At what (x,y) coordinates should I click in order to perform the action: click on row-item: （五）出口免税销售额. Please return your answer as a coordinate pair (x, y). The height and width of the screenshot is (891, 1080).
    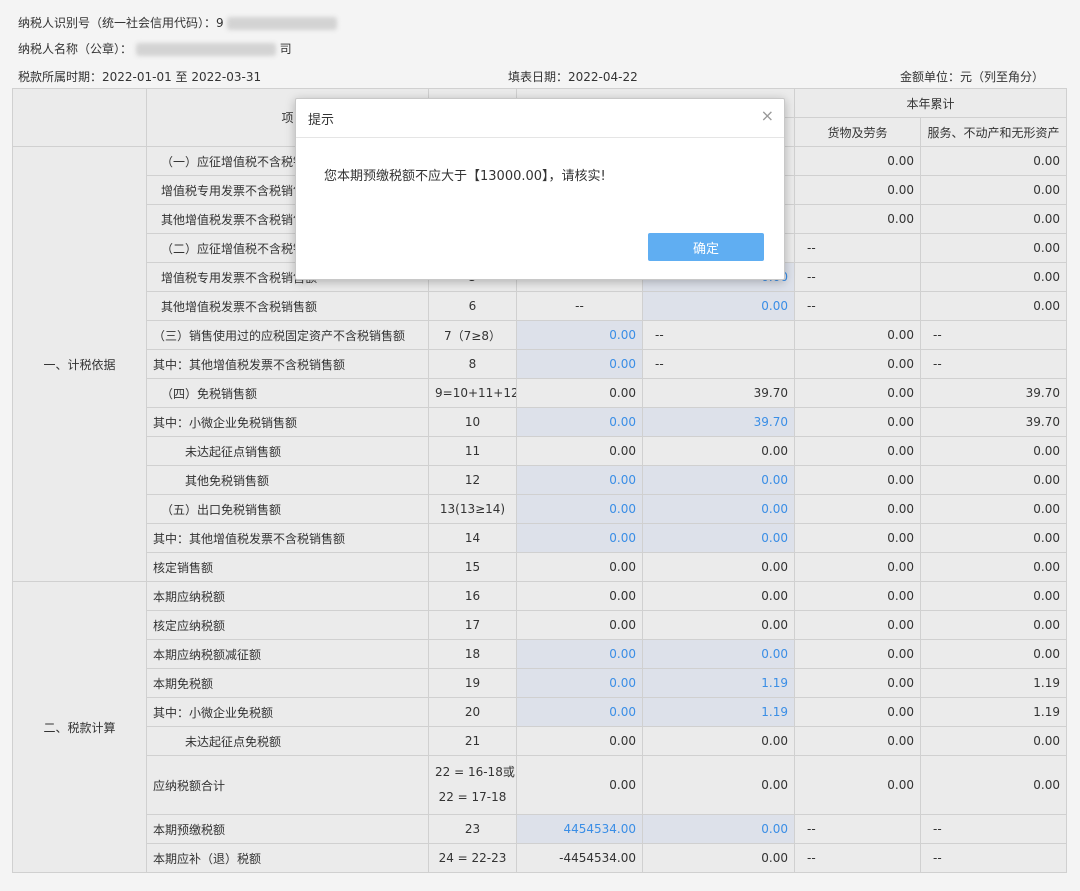
    Looking at the image, I should click on (287, 509).